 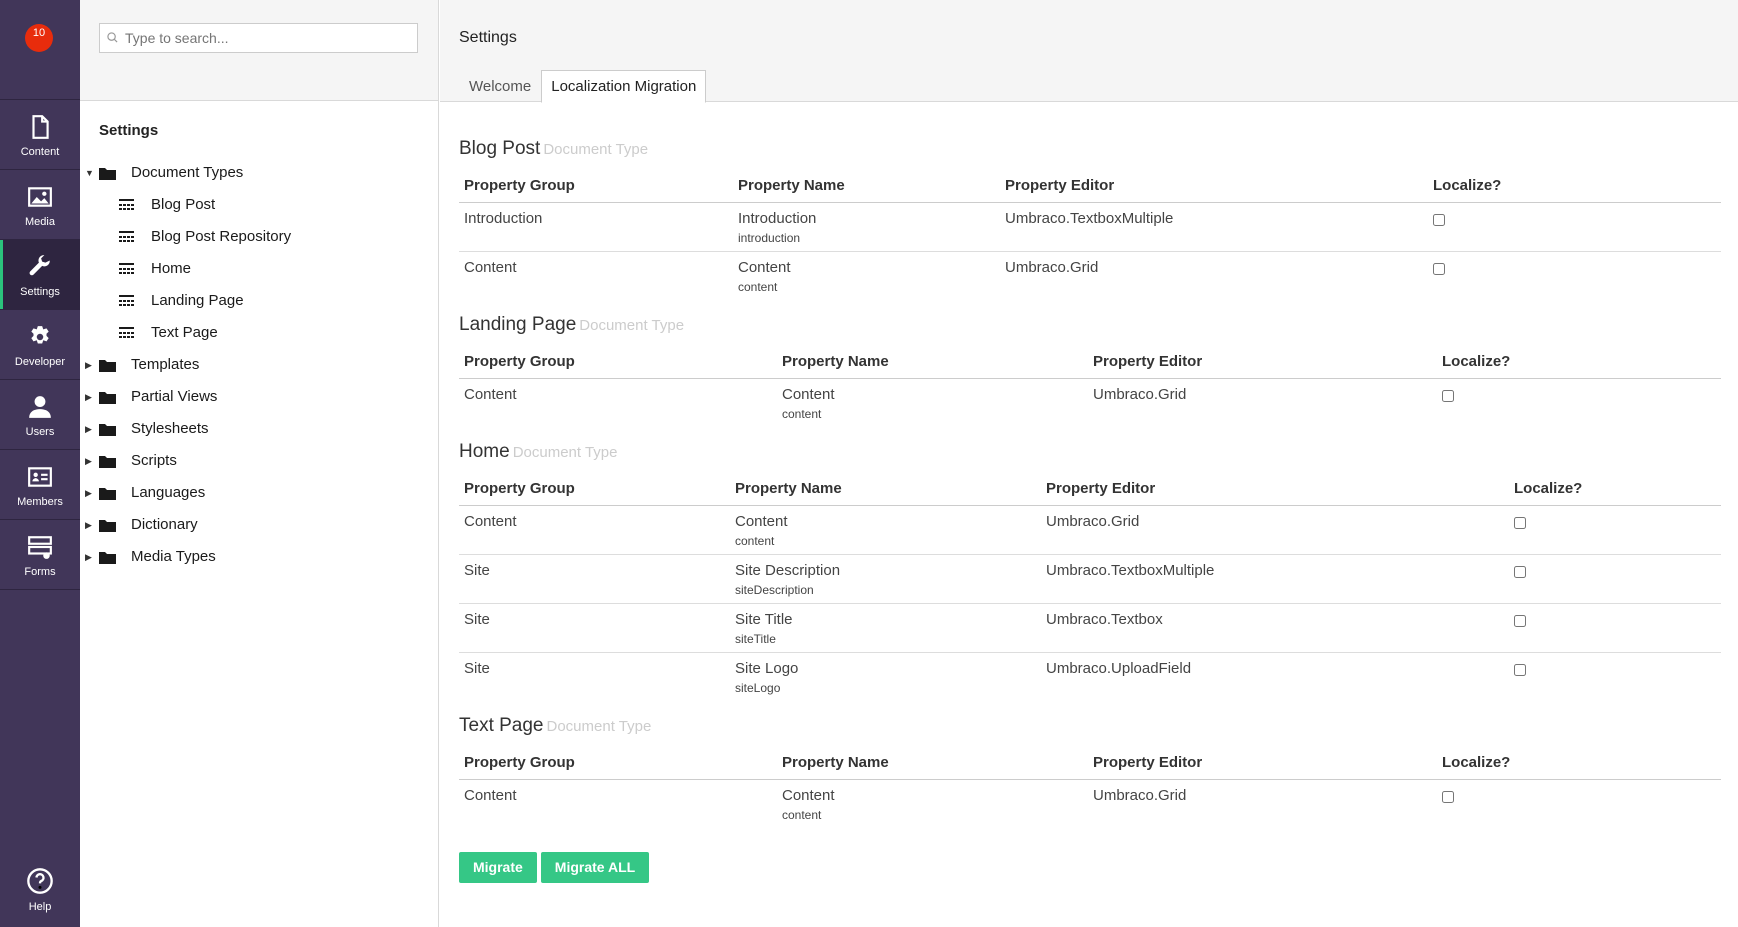 What do you see at coordinates (259, 333) in the screenshot?
I see `tree-node-text-page: Text Page` at bounding box center [259, 333].